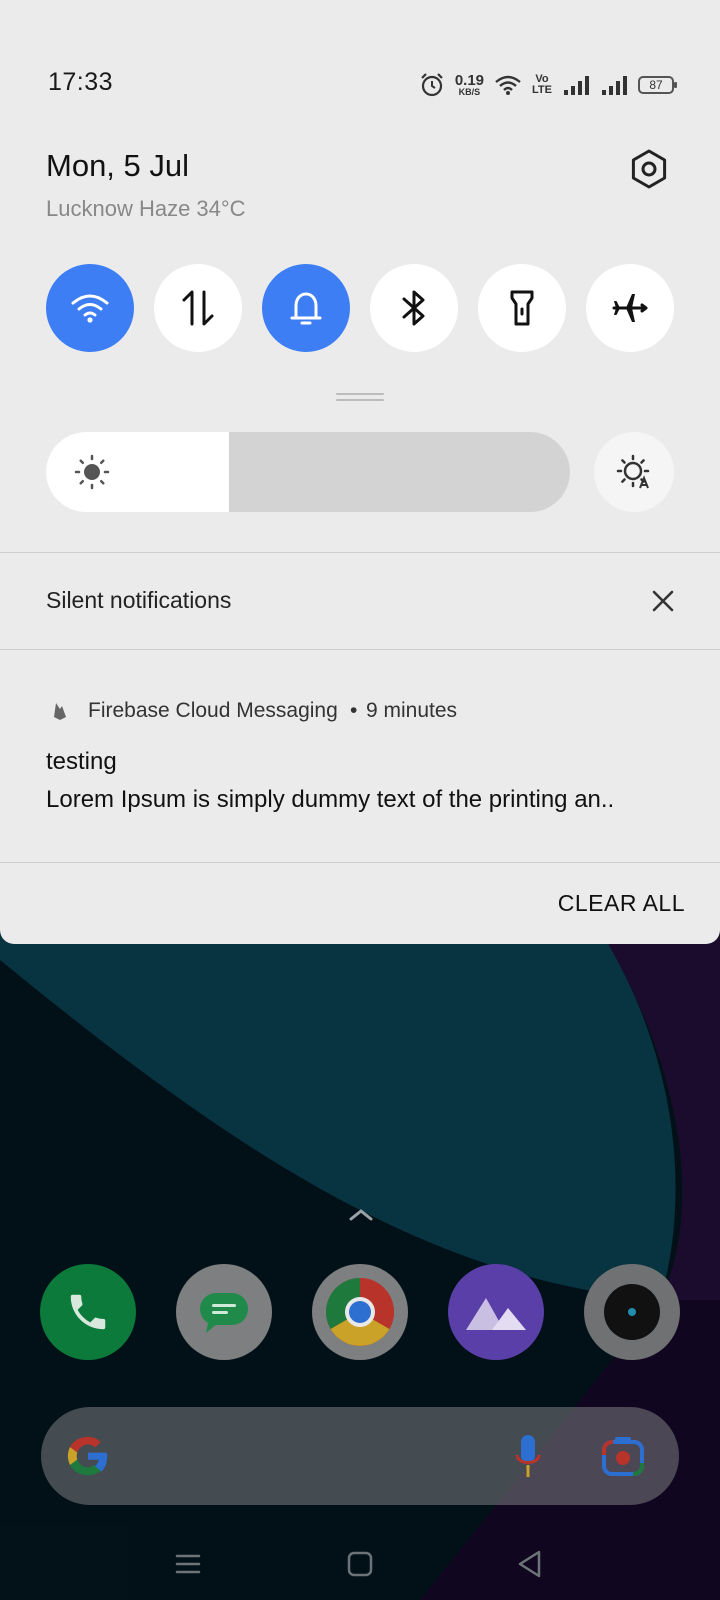 The image size is (720, 1600). I want to click on tile-wifi, so click(90, 308).